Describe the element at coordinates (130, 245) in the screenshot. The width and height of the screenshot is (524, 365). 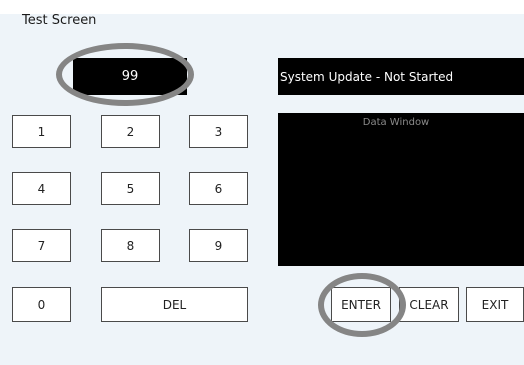
I see `key-8: 8` at that location.